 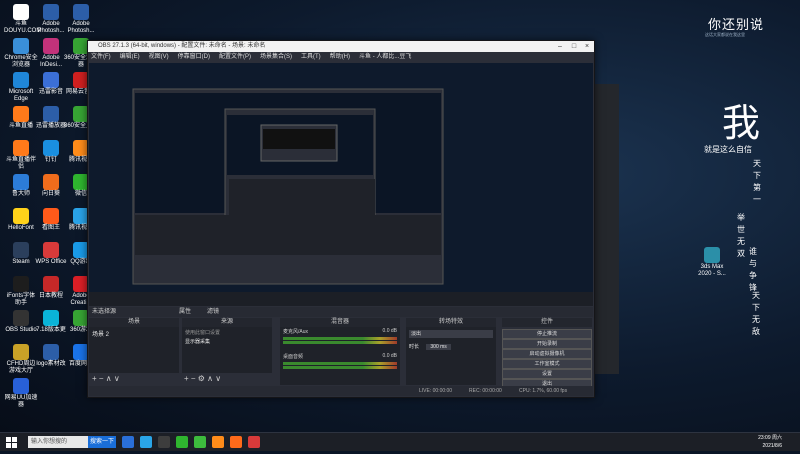 I want to click on desktop-icon: OBS Studio, so click(x=21, y=322).